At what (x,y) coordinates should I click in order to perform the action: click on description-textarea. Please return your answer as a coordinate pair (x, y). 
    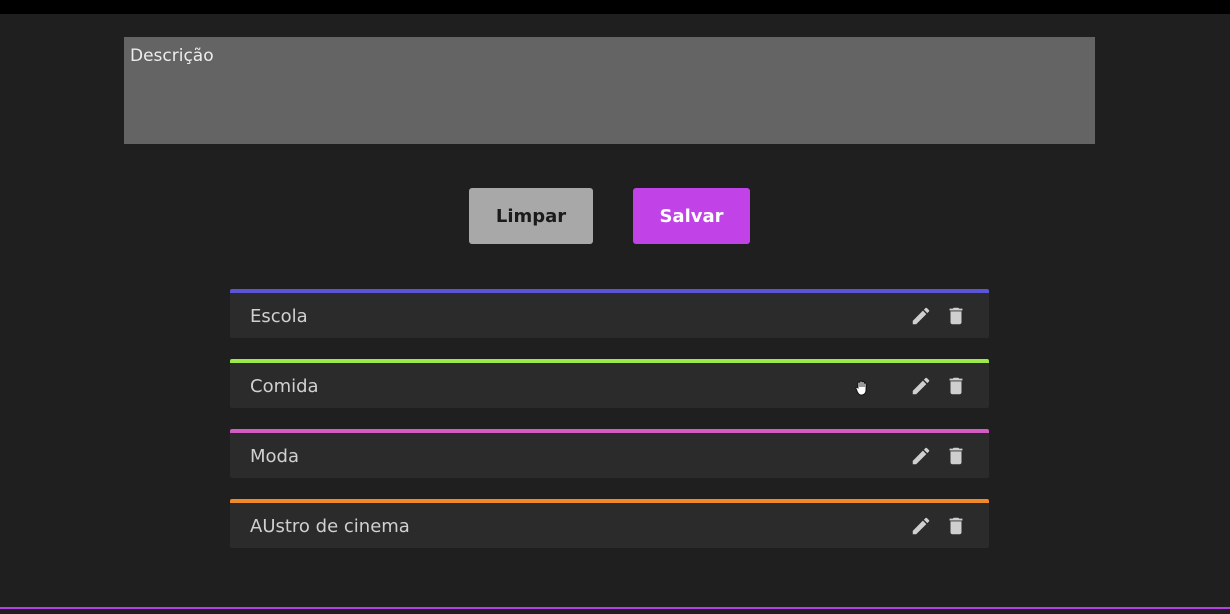
    Looking at the image, I should click on (609, 90).